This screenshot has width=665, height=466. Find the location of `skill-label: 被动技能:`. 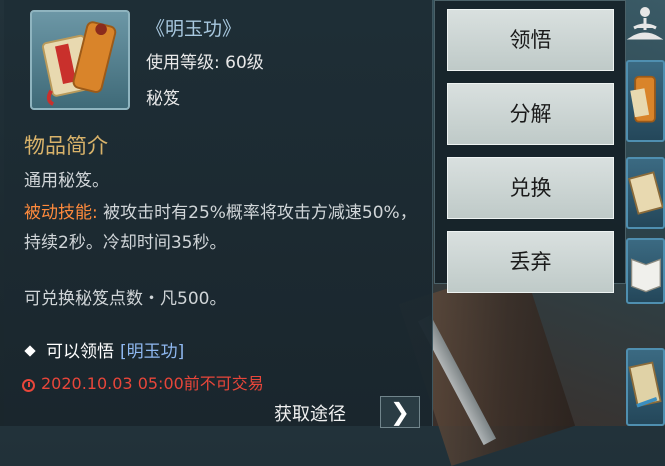

skill-label: 被动技能: is located at coordinates (61, 213).